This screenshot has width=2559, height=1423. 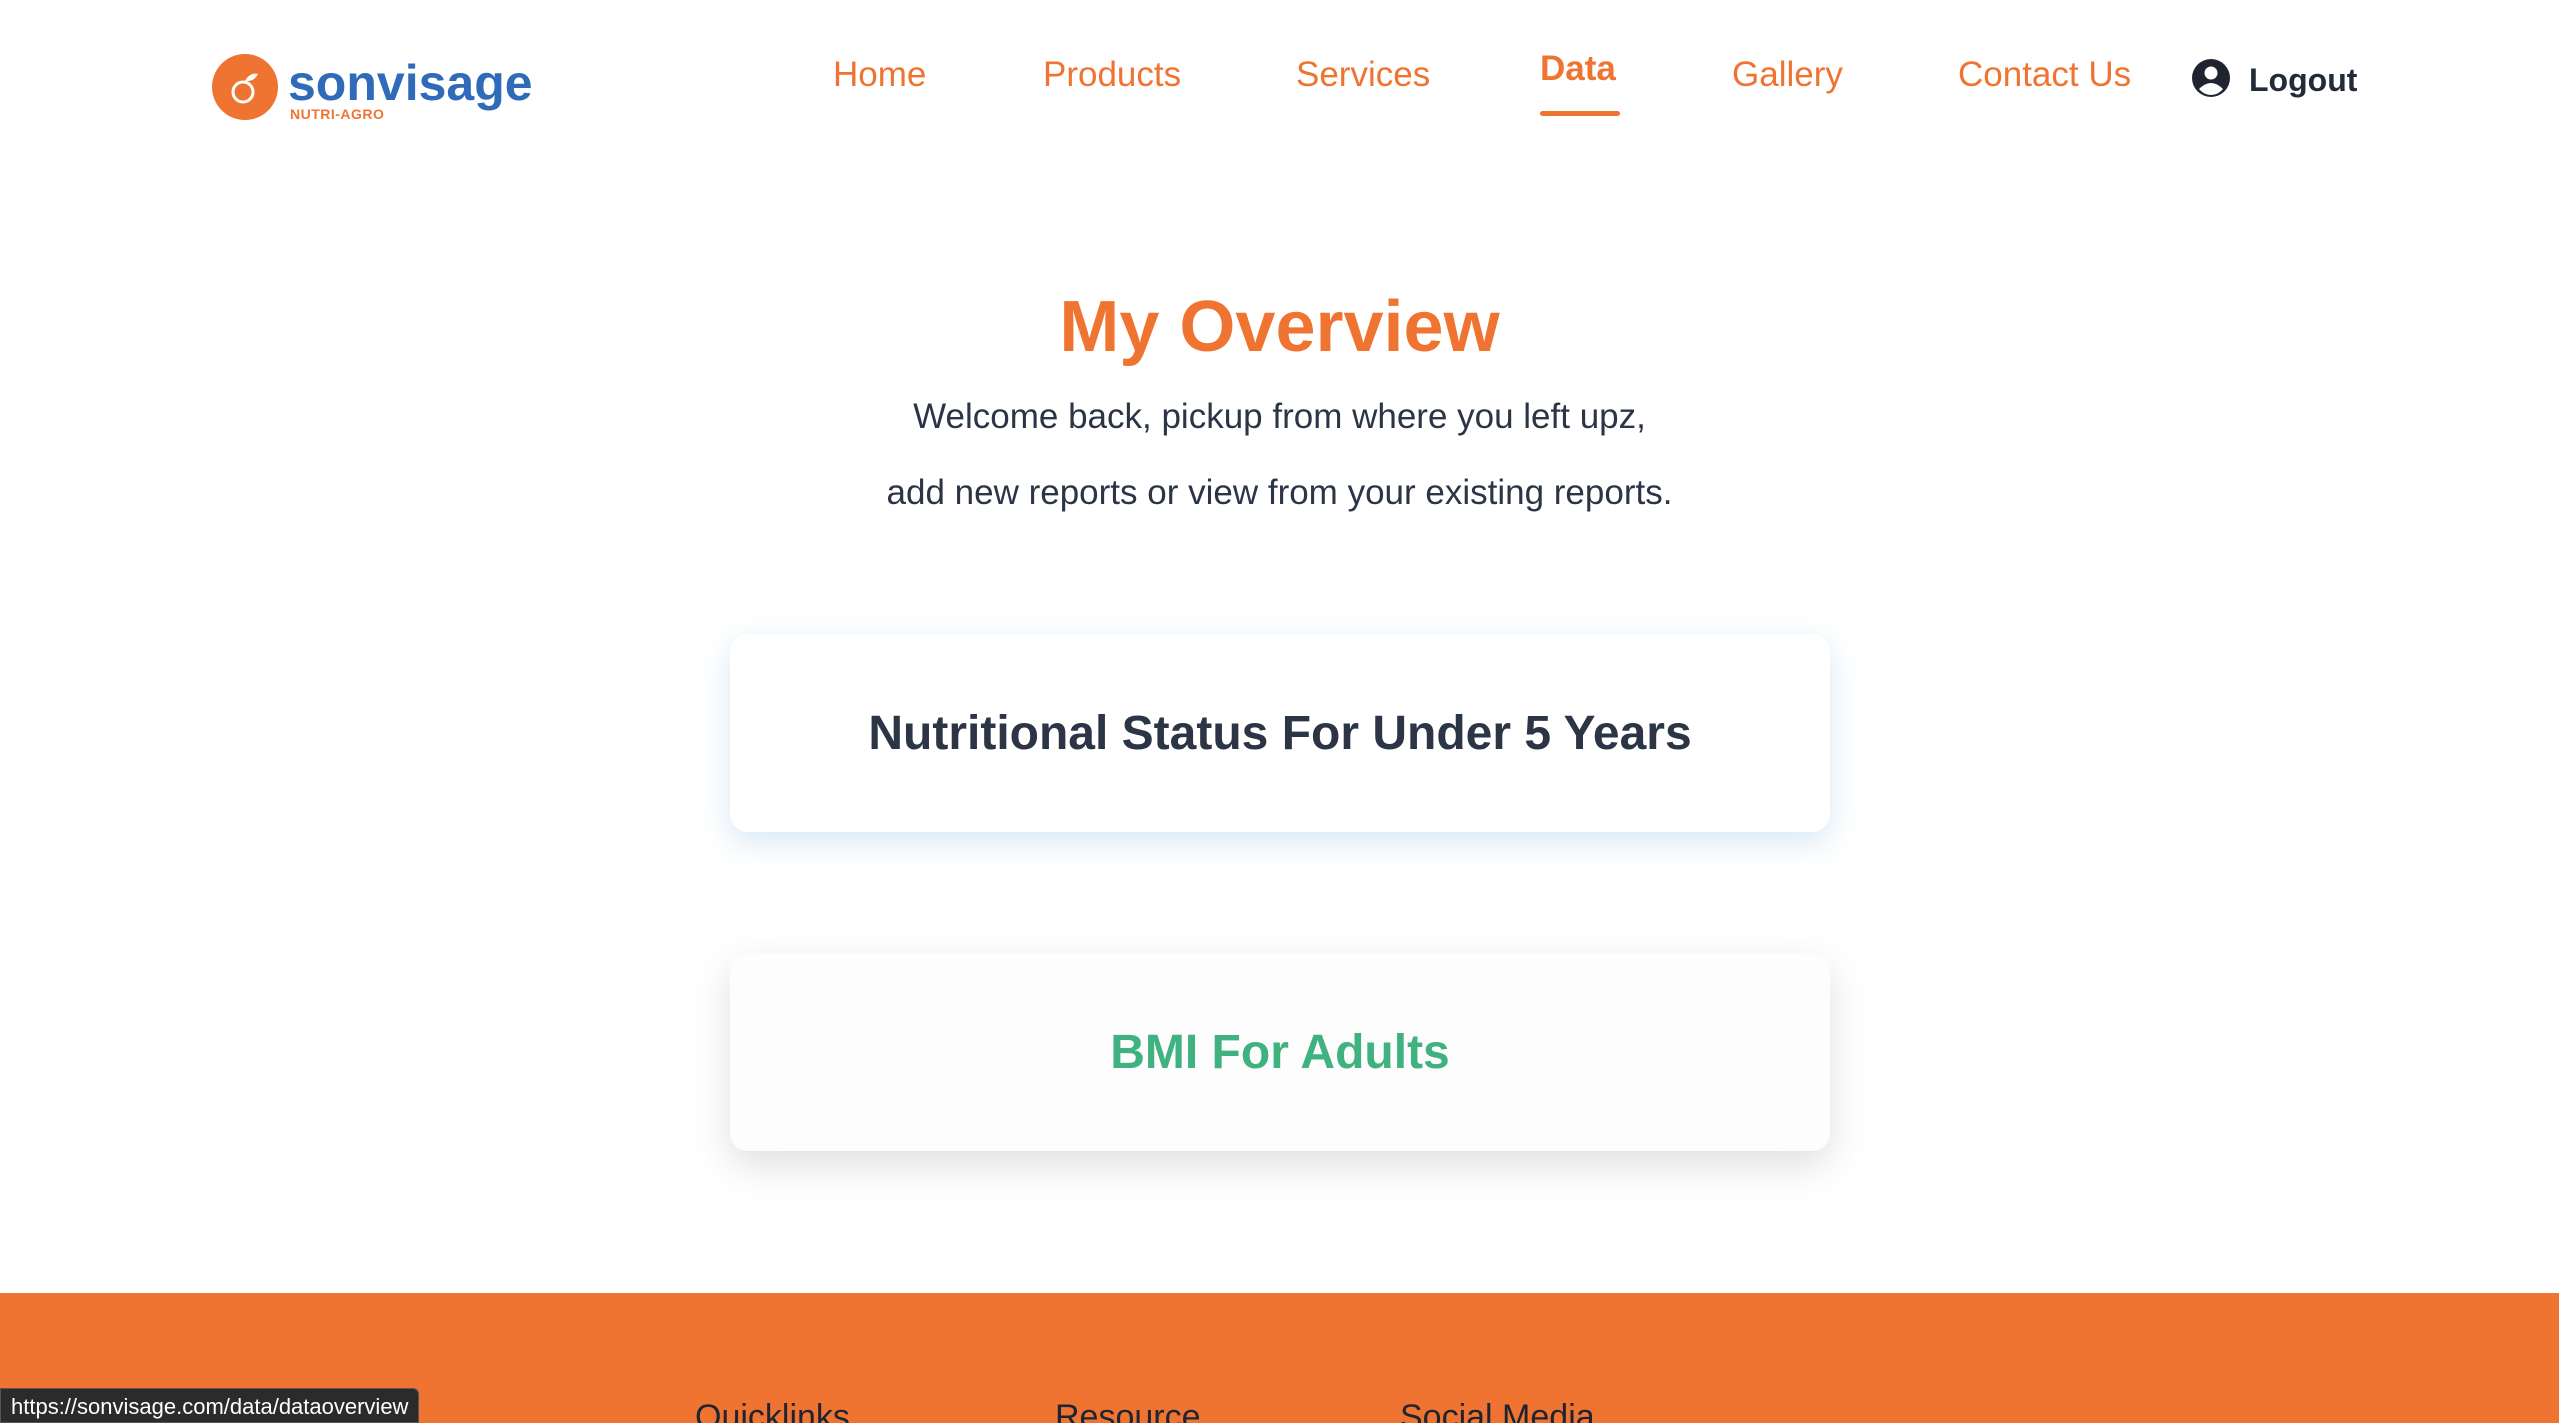 What do you see at coordinates (1279, 327) in the screenshot?
I see `page-title: My Overview` at bounding box center [1279, 327].